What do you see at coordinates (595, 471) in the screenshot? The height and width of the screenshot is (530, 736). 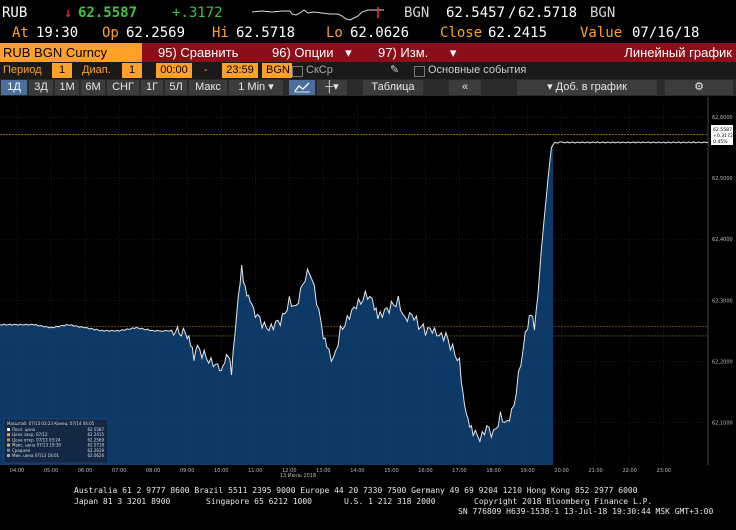 I see `x-tick-label: 21:00` at bounding box center [595, 471].